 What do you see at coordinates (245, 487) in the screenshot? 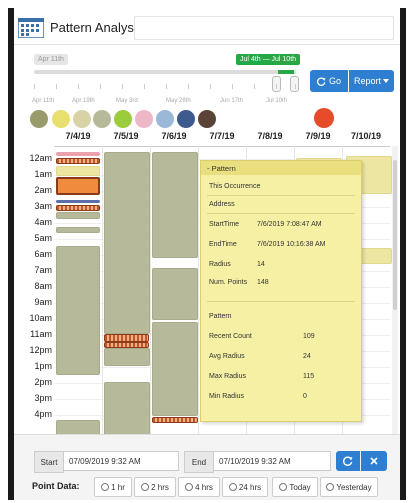
I see `option-24hrs: 24 hrs` at bounding box center [245, 487].